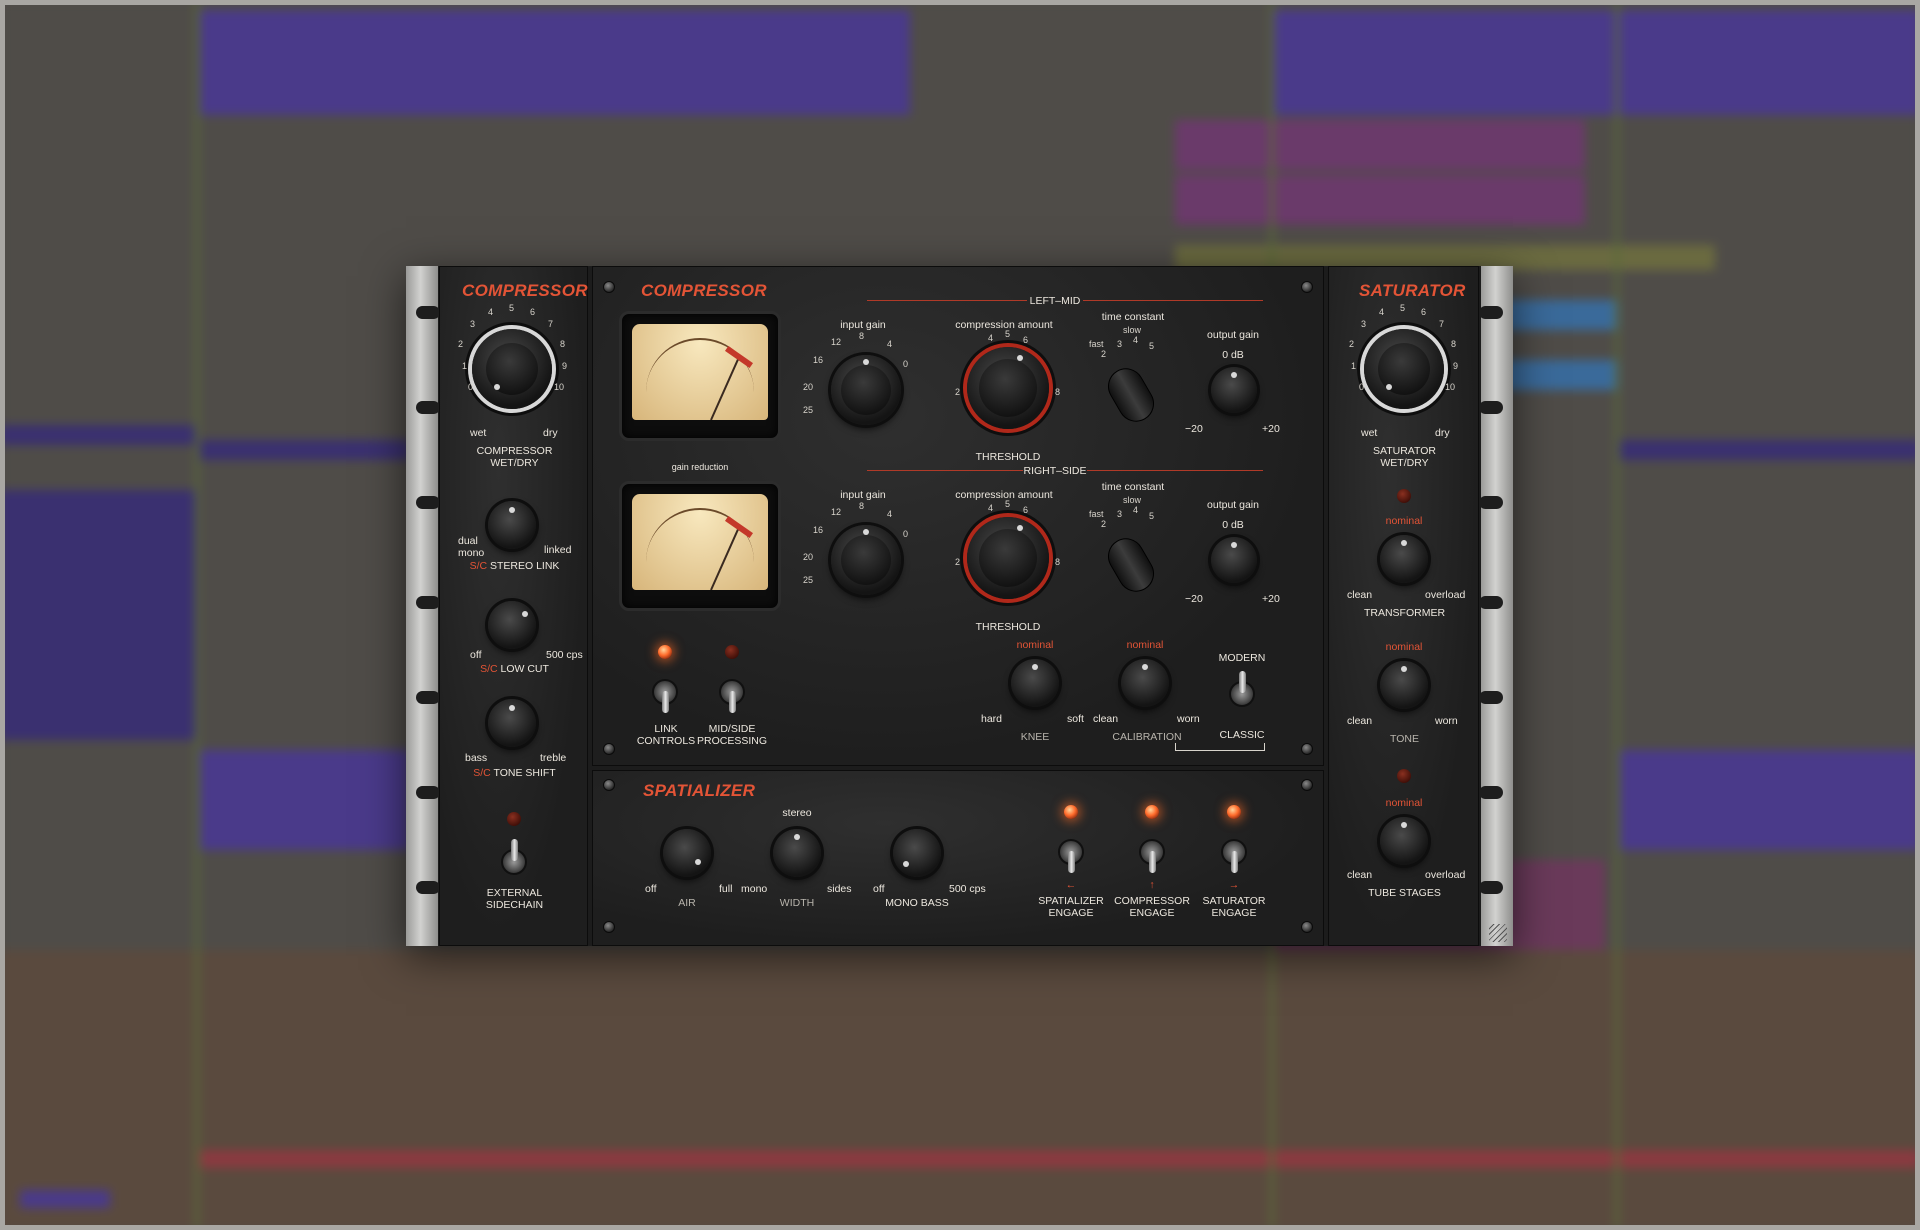 The image size is (1920, 1230). What do you see at coordinates (1133, 317) in the screenshot?
I see `lm-time-constant-label: time constant` at bounding box center [1133, 317].